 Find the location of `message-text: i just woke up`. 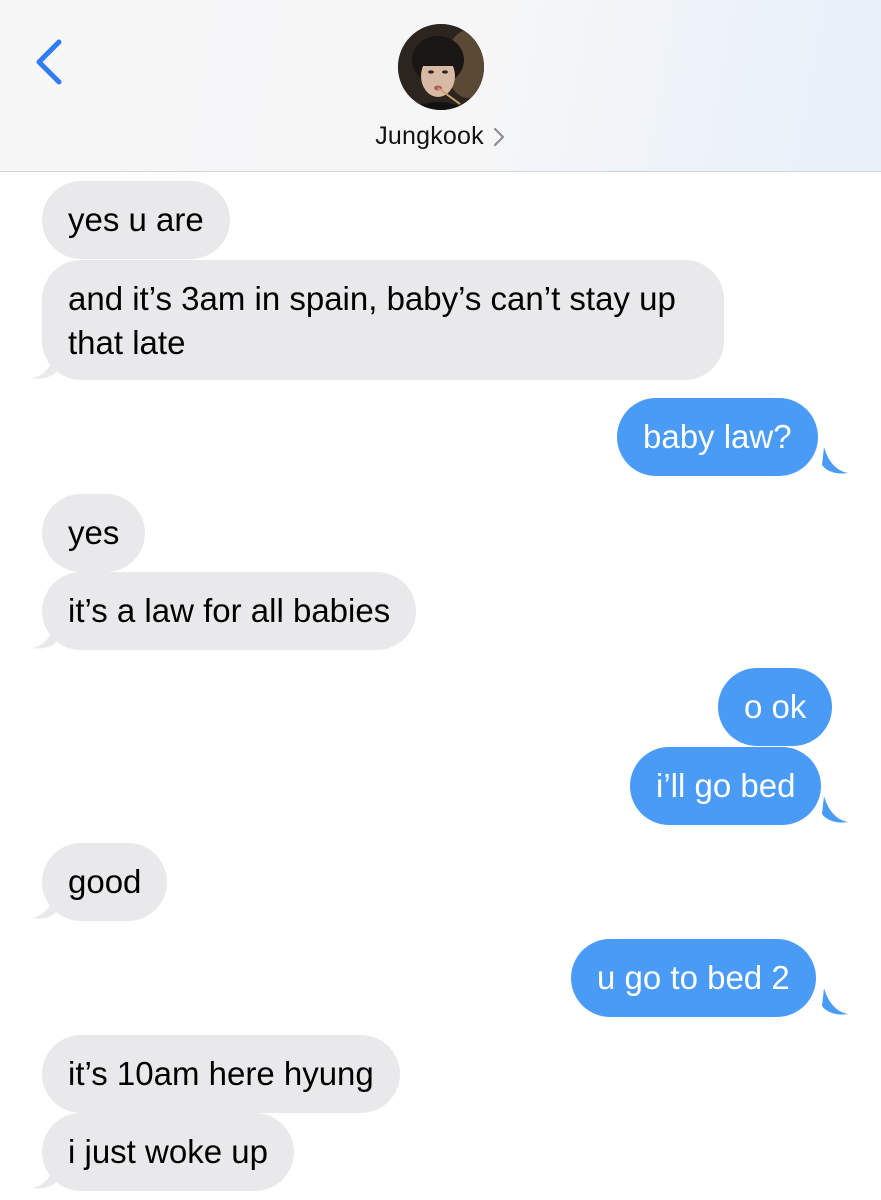

message-text: i just woke up is located at coordinates (168, 1151).